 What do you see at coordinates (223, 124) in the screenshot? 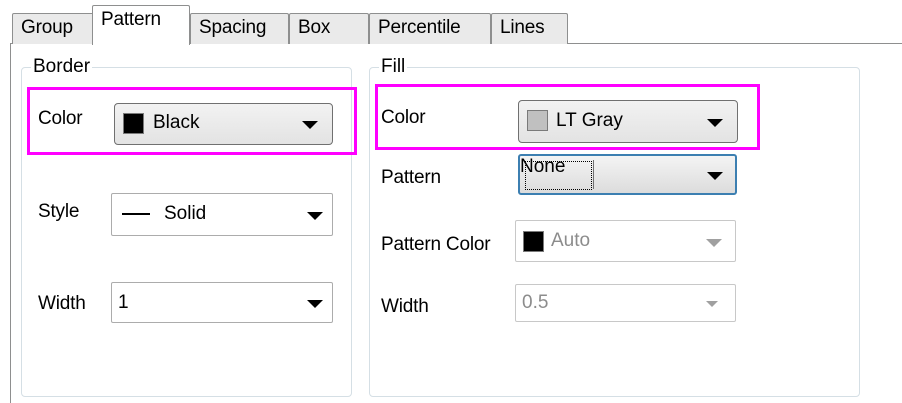
I see `border-color-dropdown: Black` at bounding box center [223, 124].